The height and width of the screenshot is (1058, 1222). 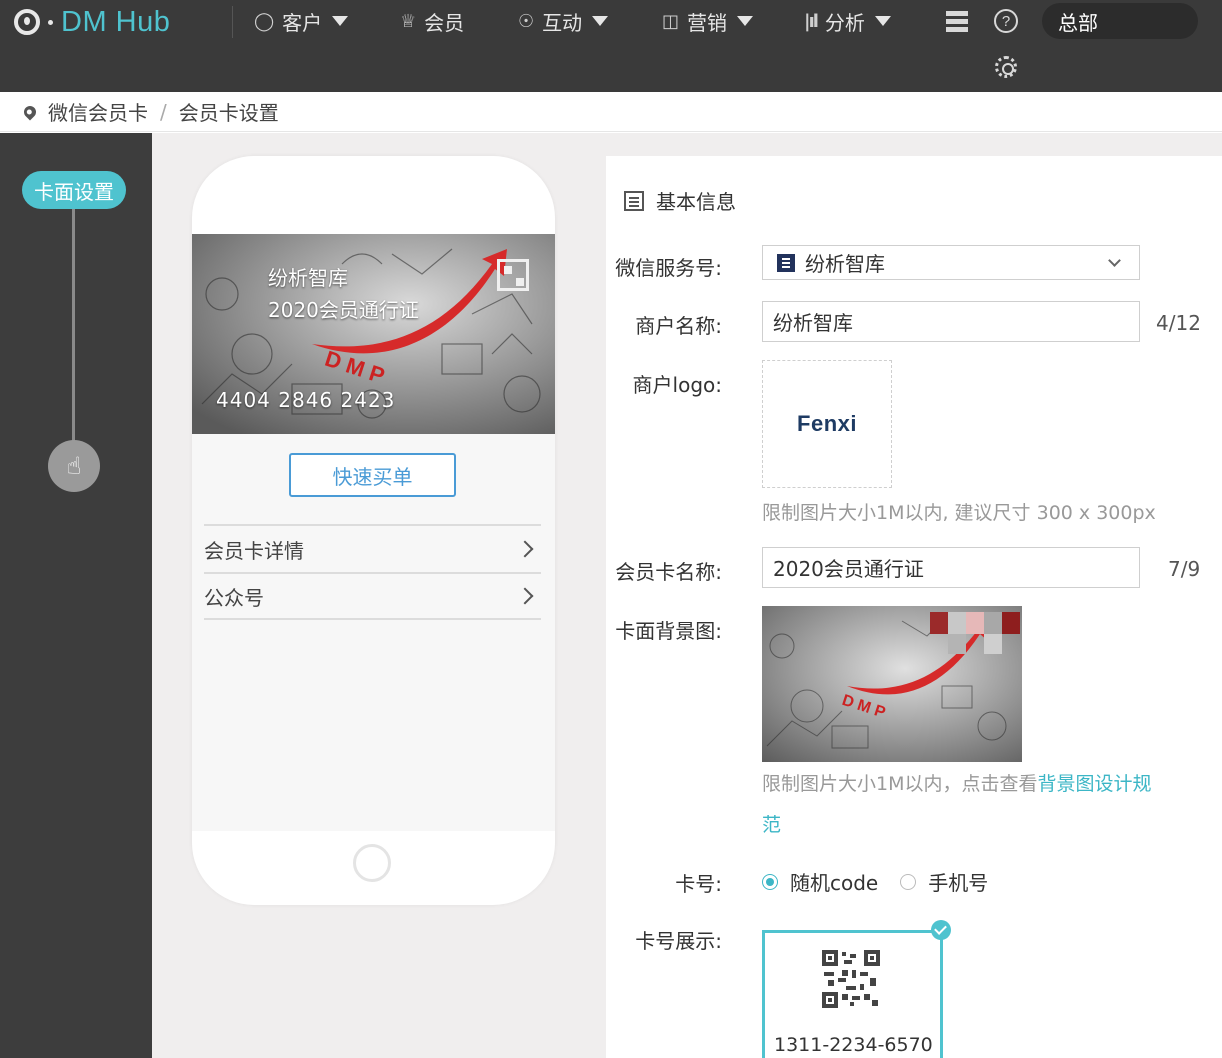 What do you see at coordinates (951, 262) in the screenshot?
I see `service-account-select: 纷析智库` at bounding box center [951, 262].